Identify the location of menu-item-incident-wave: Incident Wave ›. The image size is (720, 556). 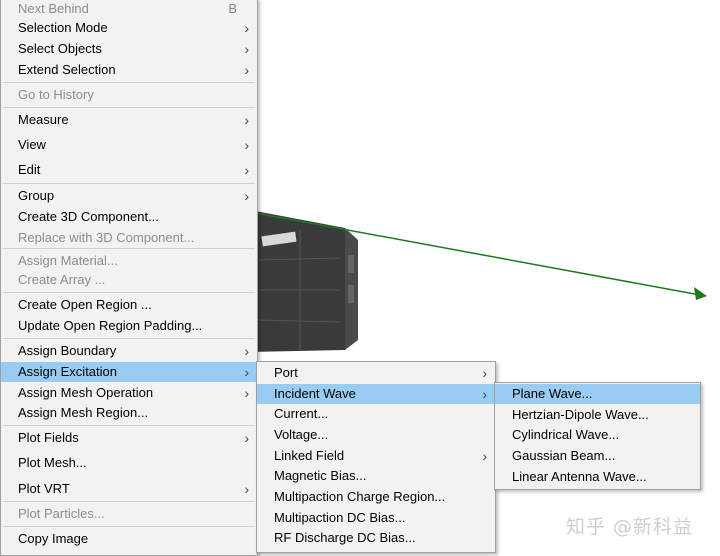
(376, 394).